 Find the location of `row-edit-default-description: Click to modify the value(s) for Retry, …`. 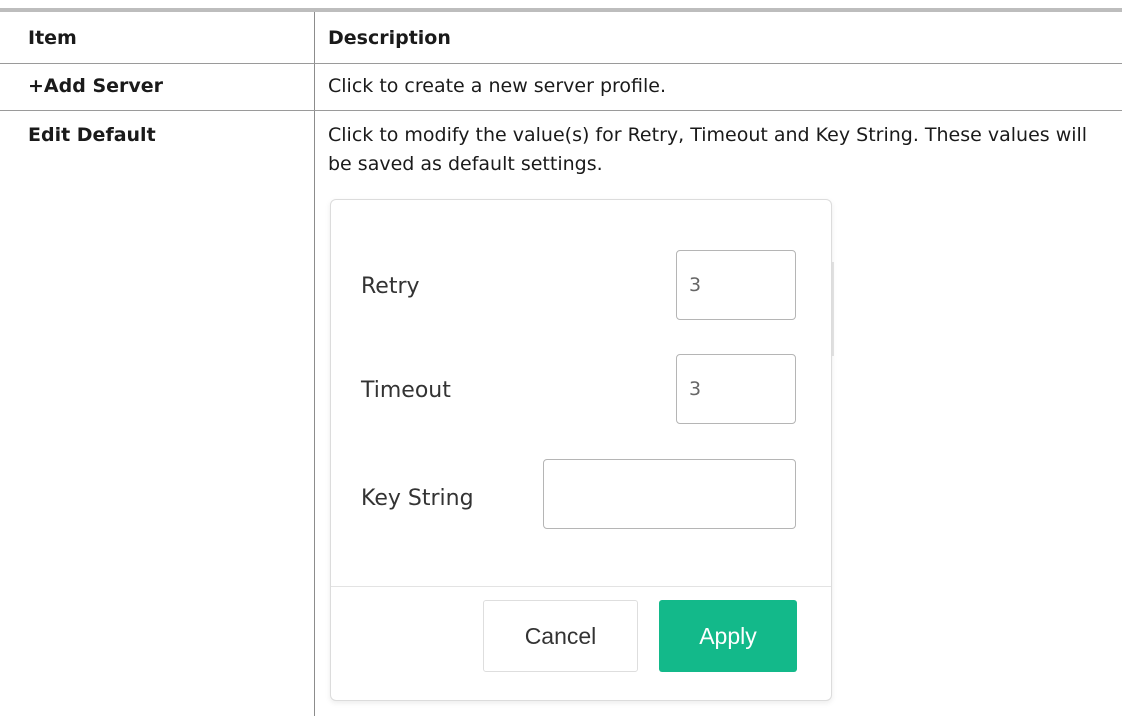

row-edit-default-description: Click to modify the value(s) for Retry, … is located at coordinates (708, 149).